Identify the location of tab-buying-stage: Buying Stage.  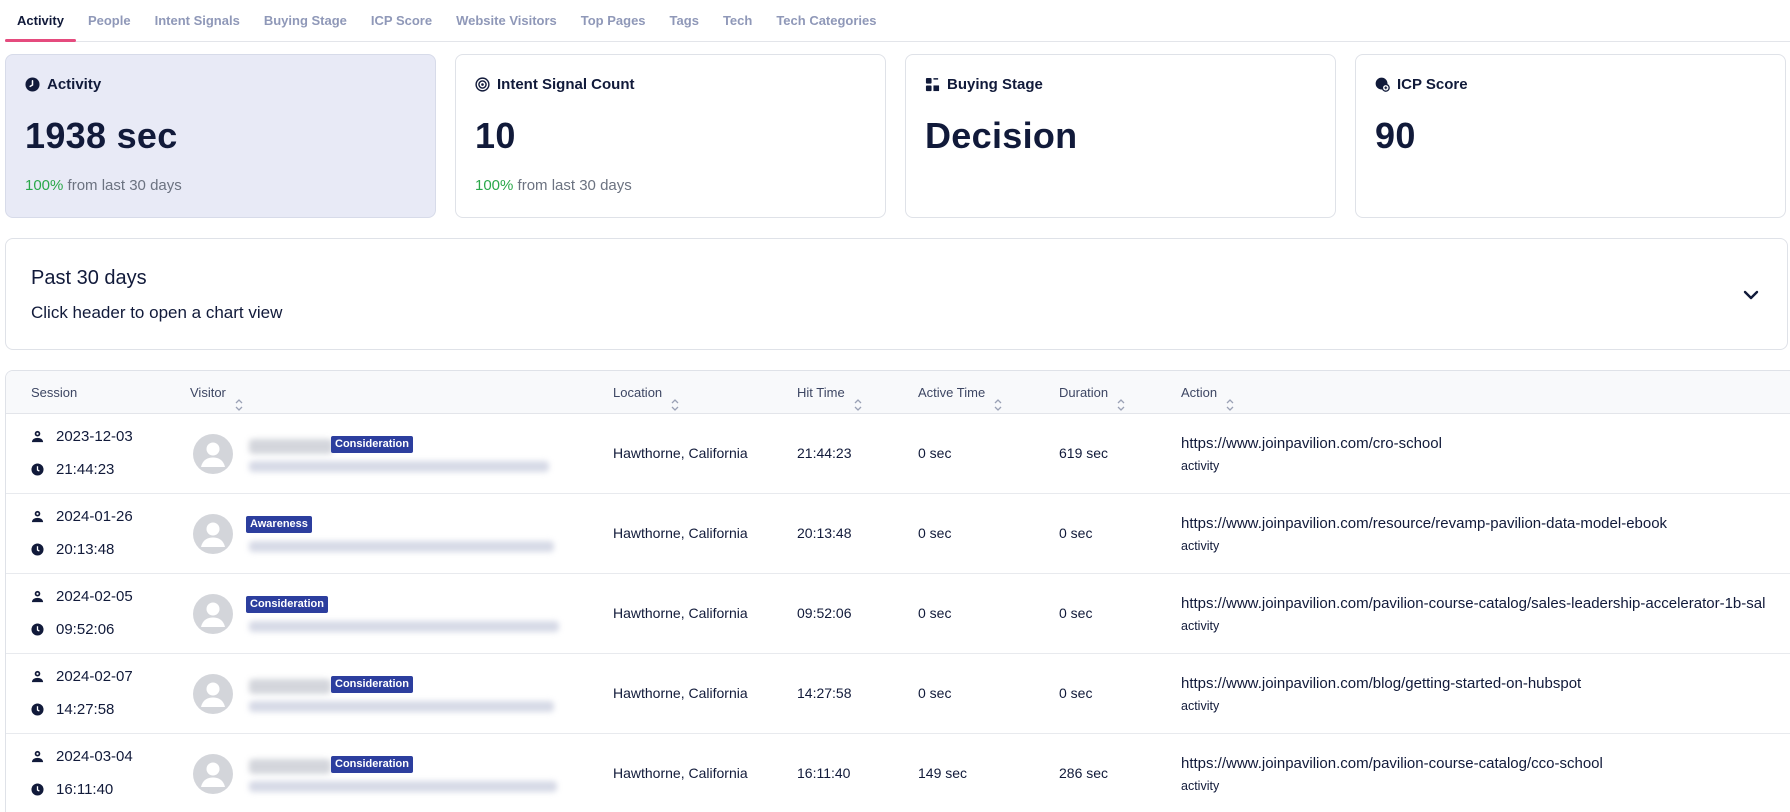
(305, 20).